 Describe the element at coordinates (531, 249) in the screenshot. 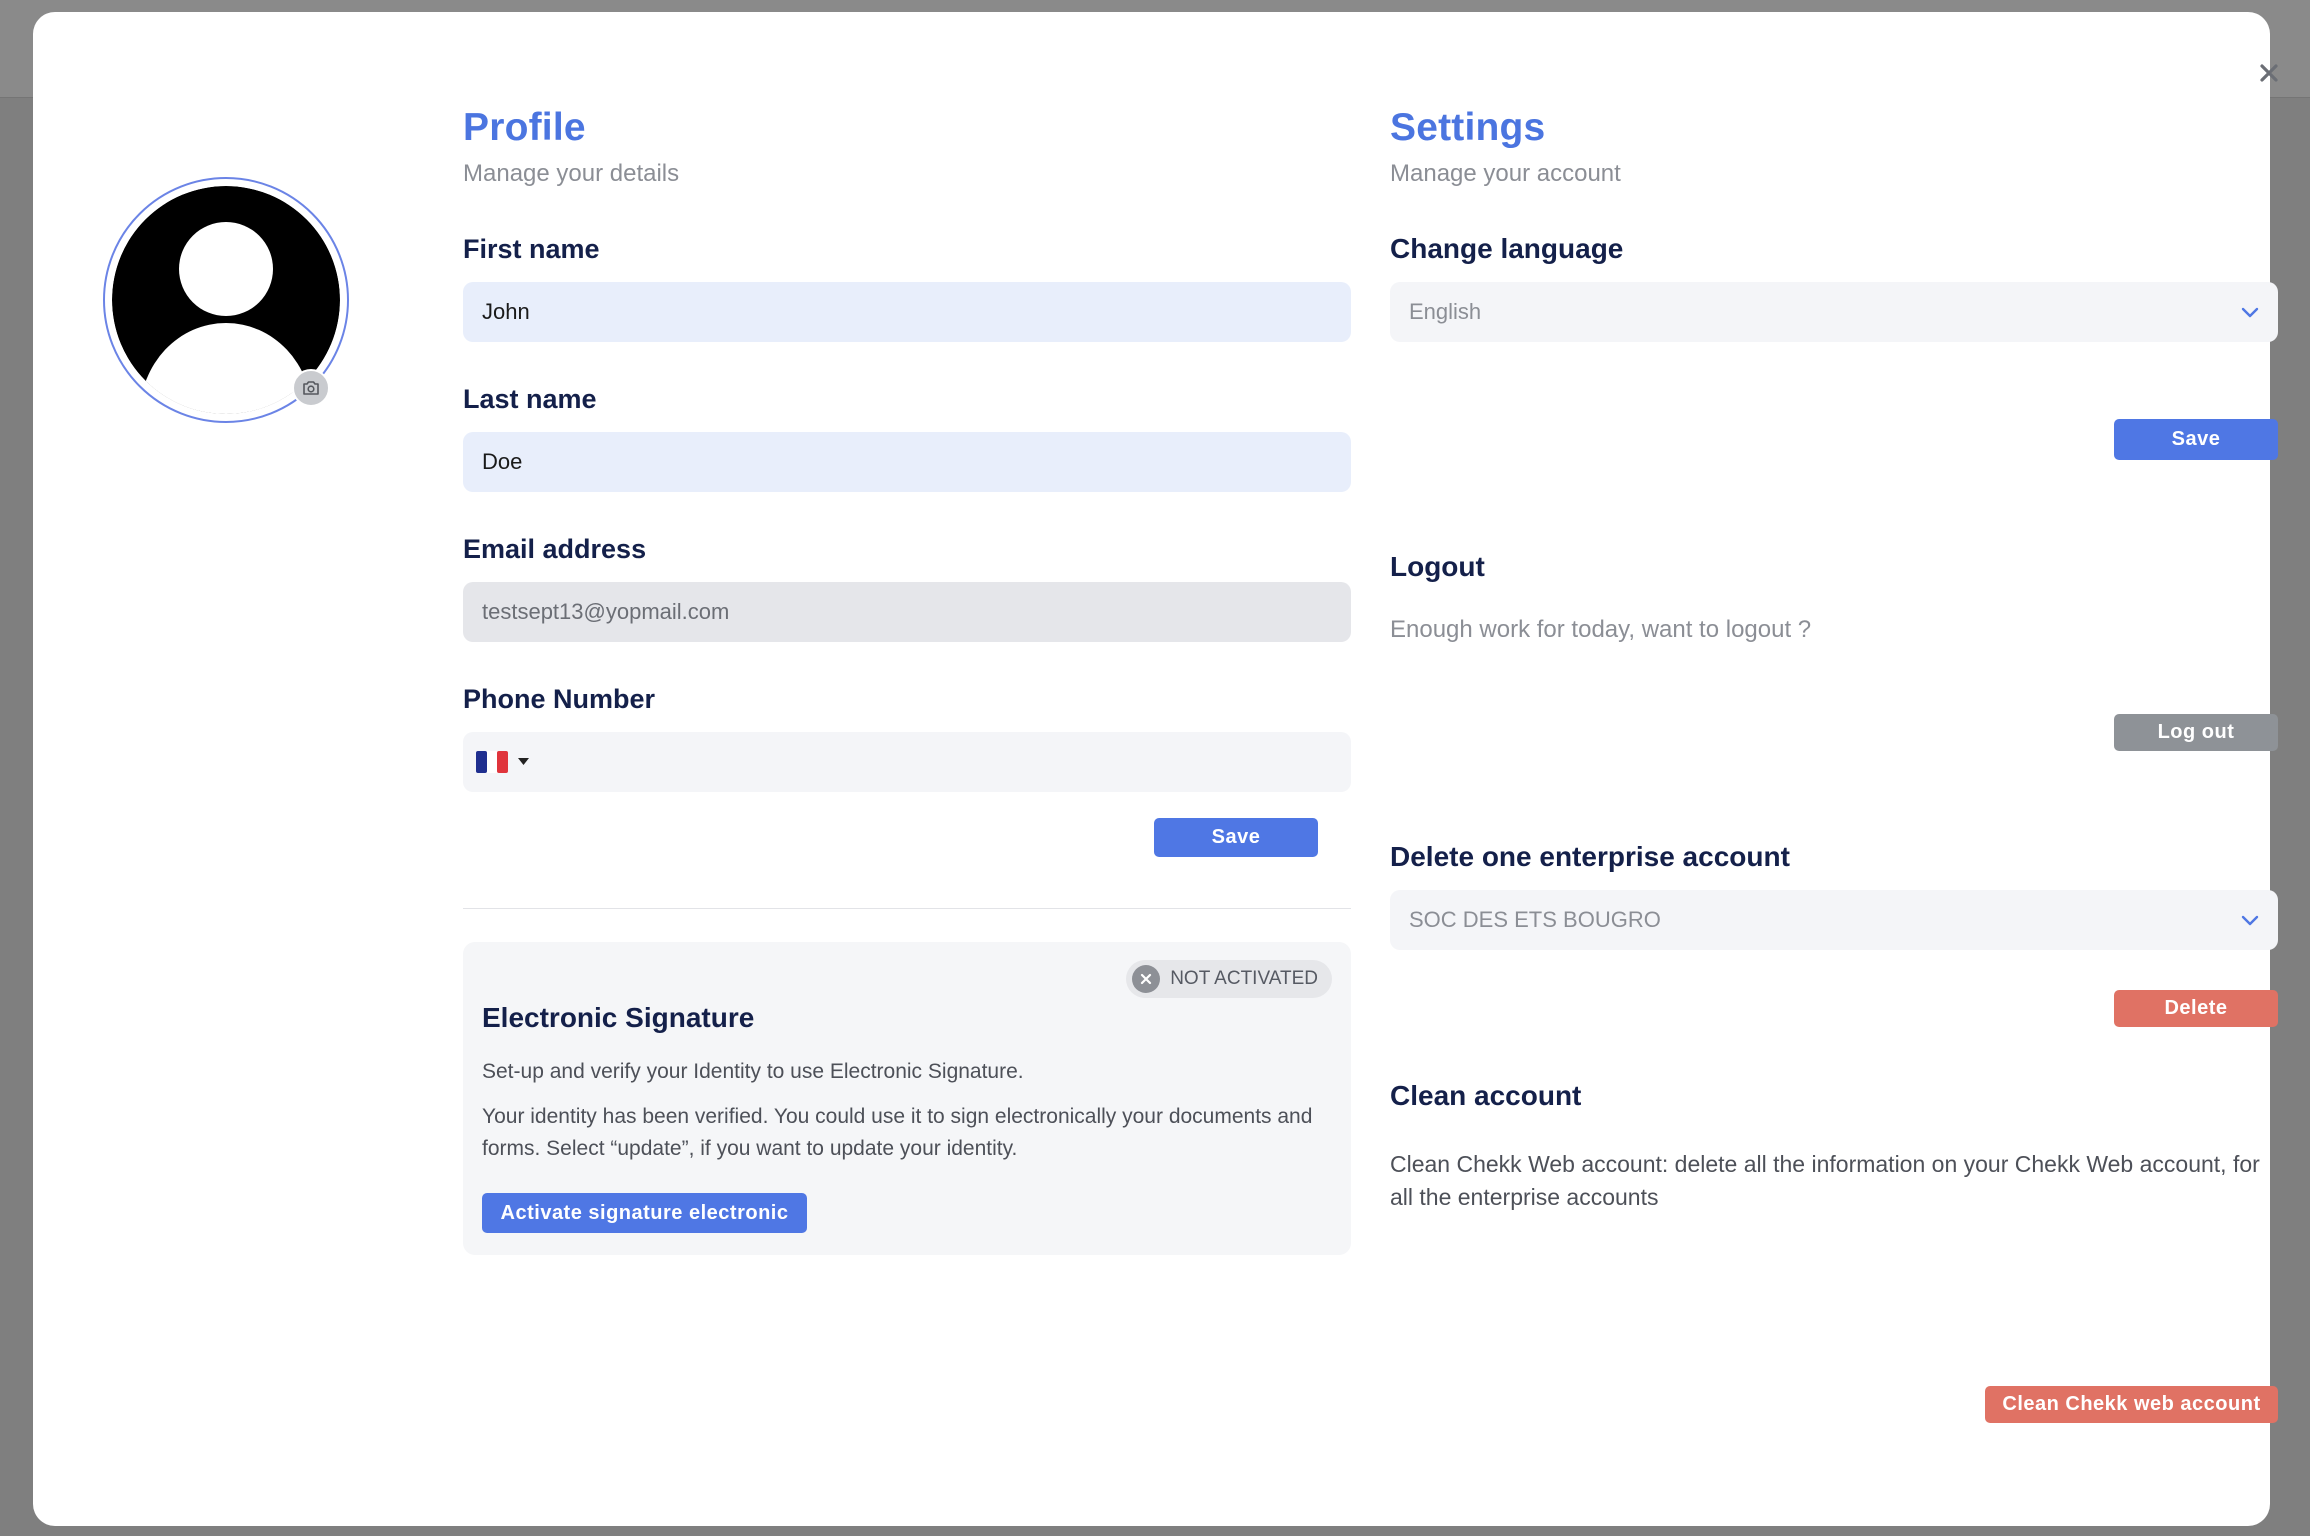

I see `first-name-label: First name` at that location.